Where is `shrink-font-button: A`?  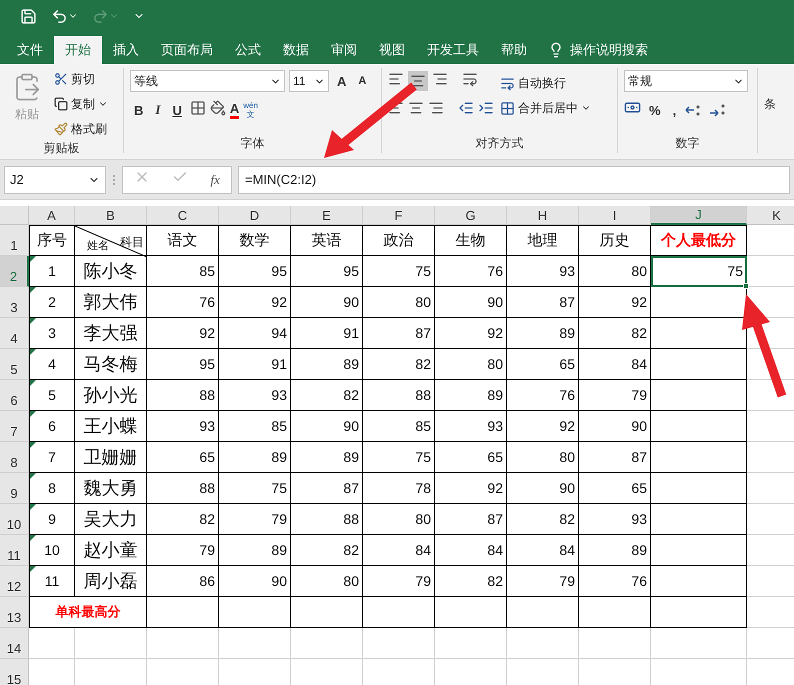 shrink-font-button: A is located at coordinates (362, 81).